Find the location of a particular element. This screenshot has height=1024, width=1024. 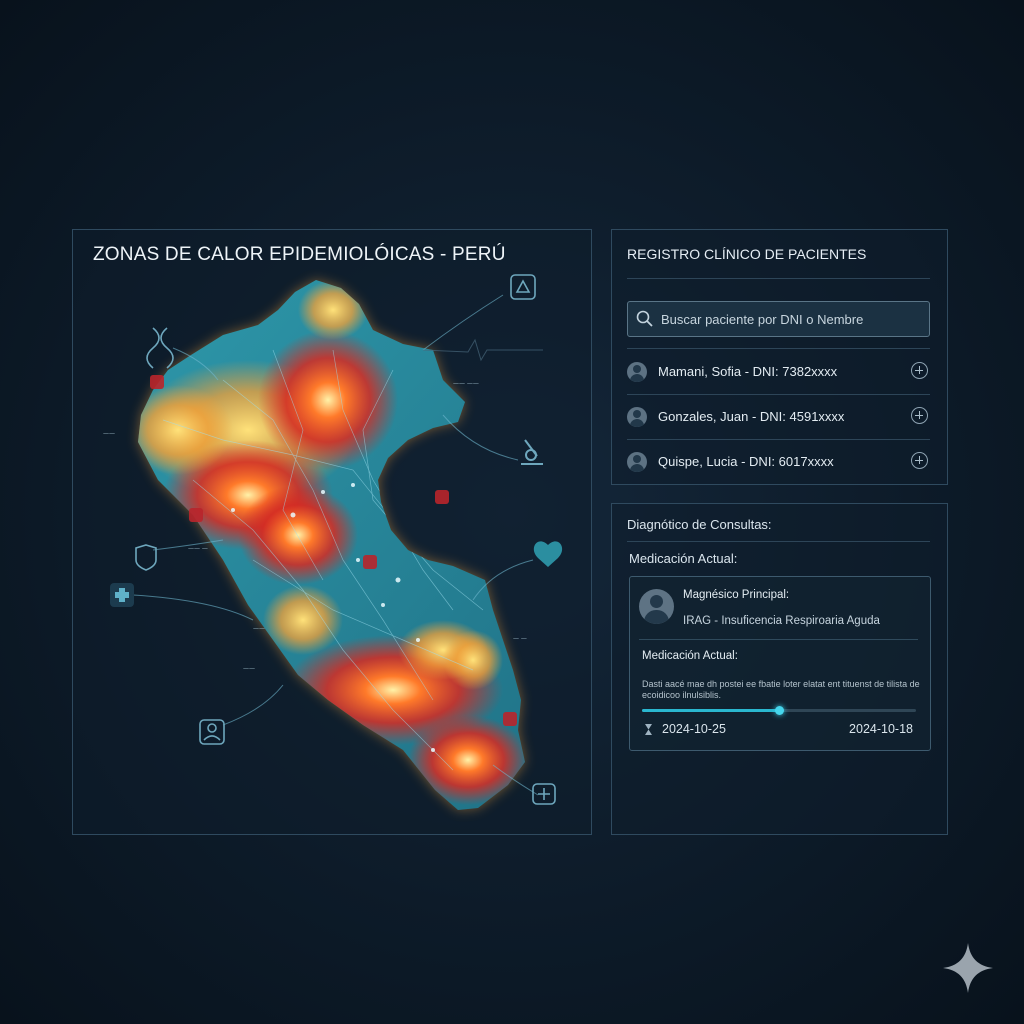

doctor-icon is located at coordinates (212, 732).